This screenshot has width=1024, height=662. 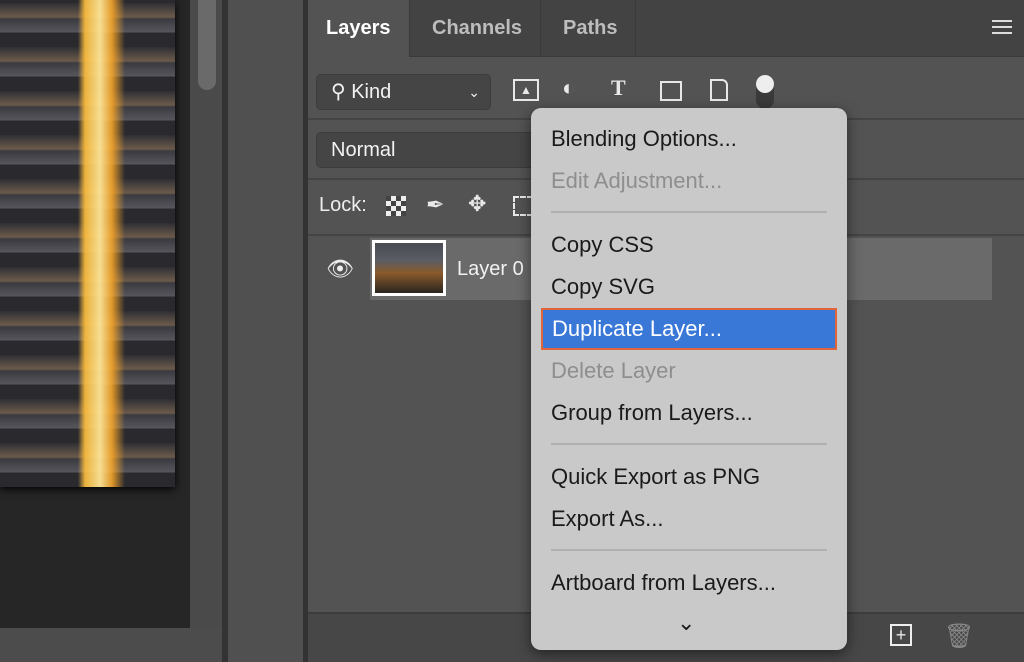 I want to click on vertical-scrollbar, so click(x=206, y=314).